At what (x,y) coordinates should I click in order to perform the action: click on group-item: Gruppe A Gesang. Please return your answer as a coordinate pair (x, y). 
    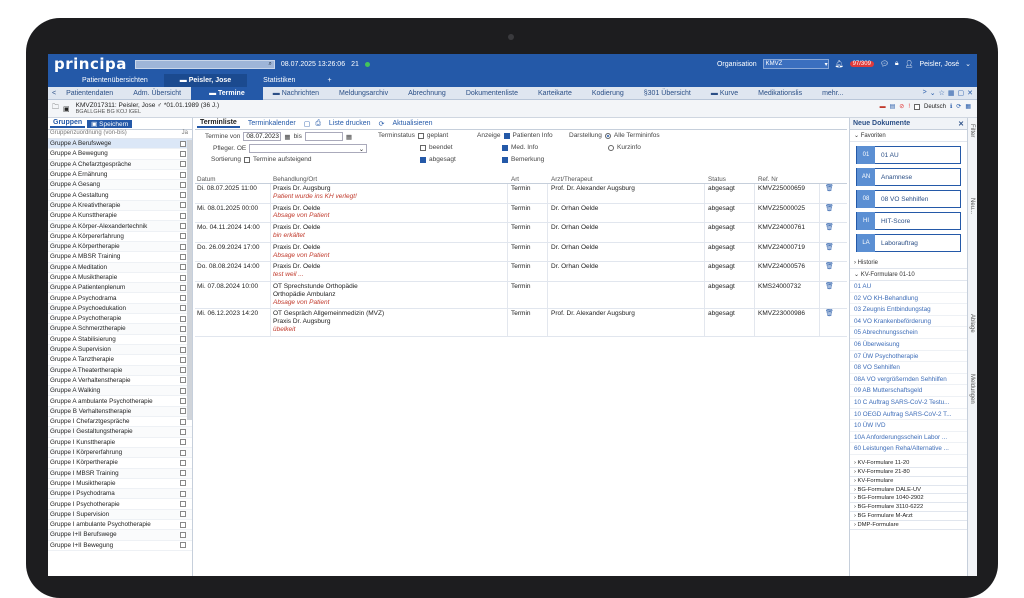
    Looking at the image, I should click on (120, 185).